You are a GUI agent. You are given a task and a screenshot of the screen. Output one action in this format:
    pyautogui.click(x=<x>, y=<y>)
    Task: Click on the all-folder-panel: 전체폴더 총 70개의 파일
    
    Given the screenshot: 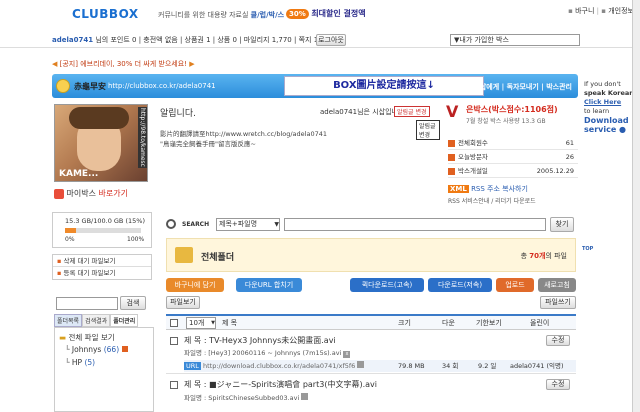 What is the action you would take?
    pyautogui.click(x=371, y=255)
    